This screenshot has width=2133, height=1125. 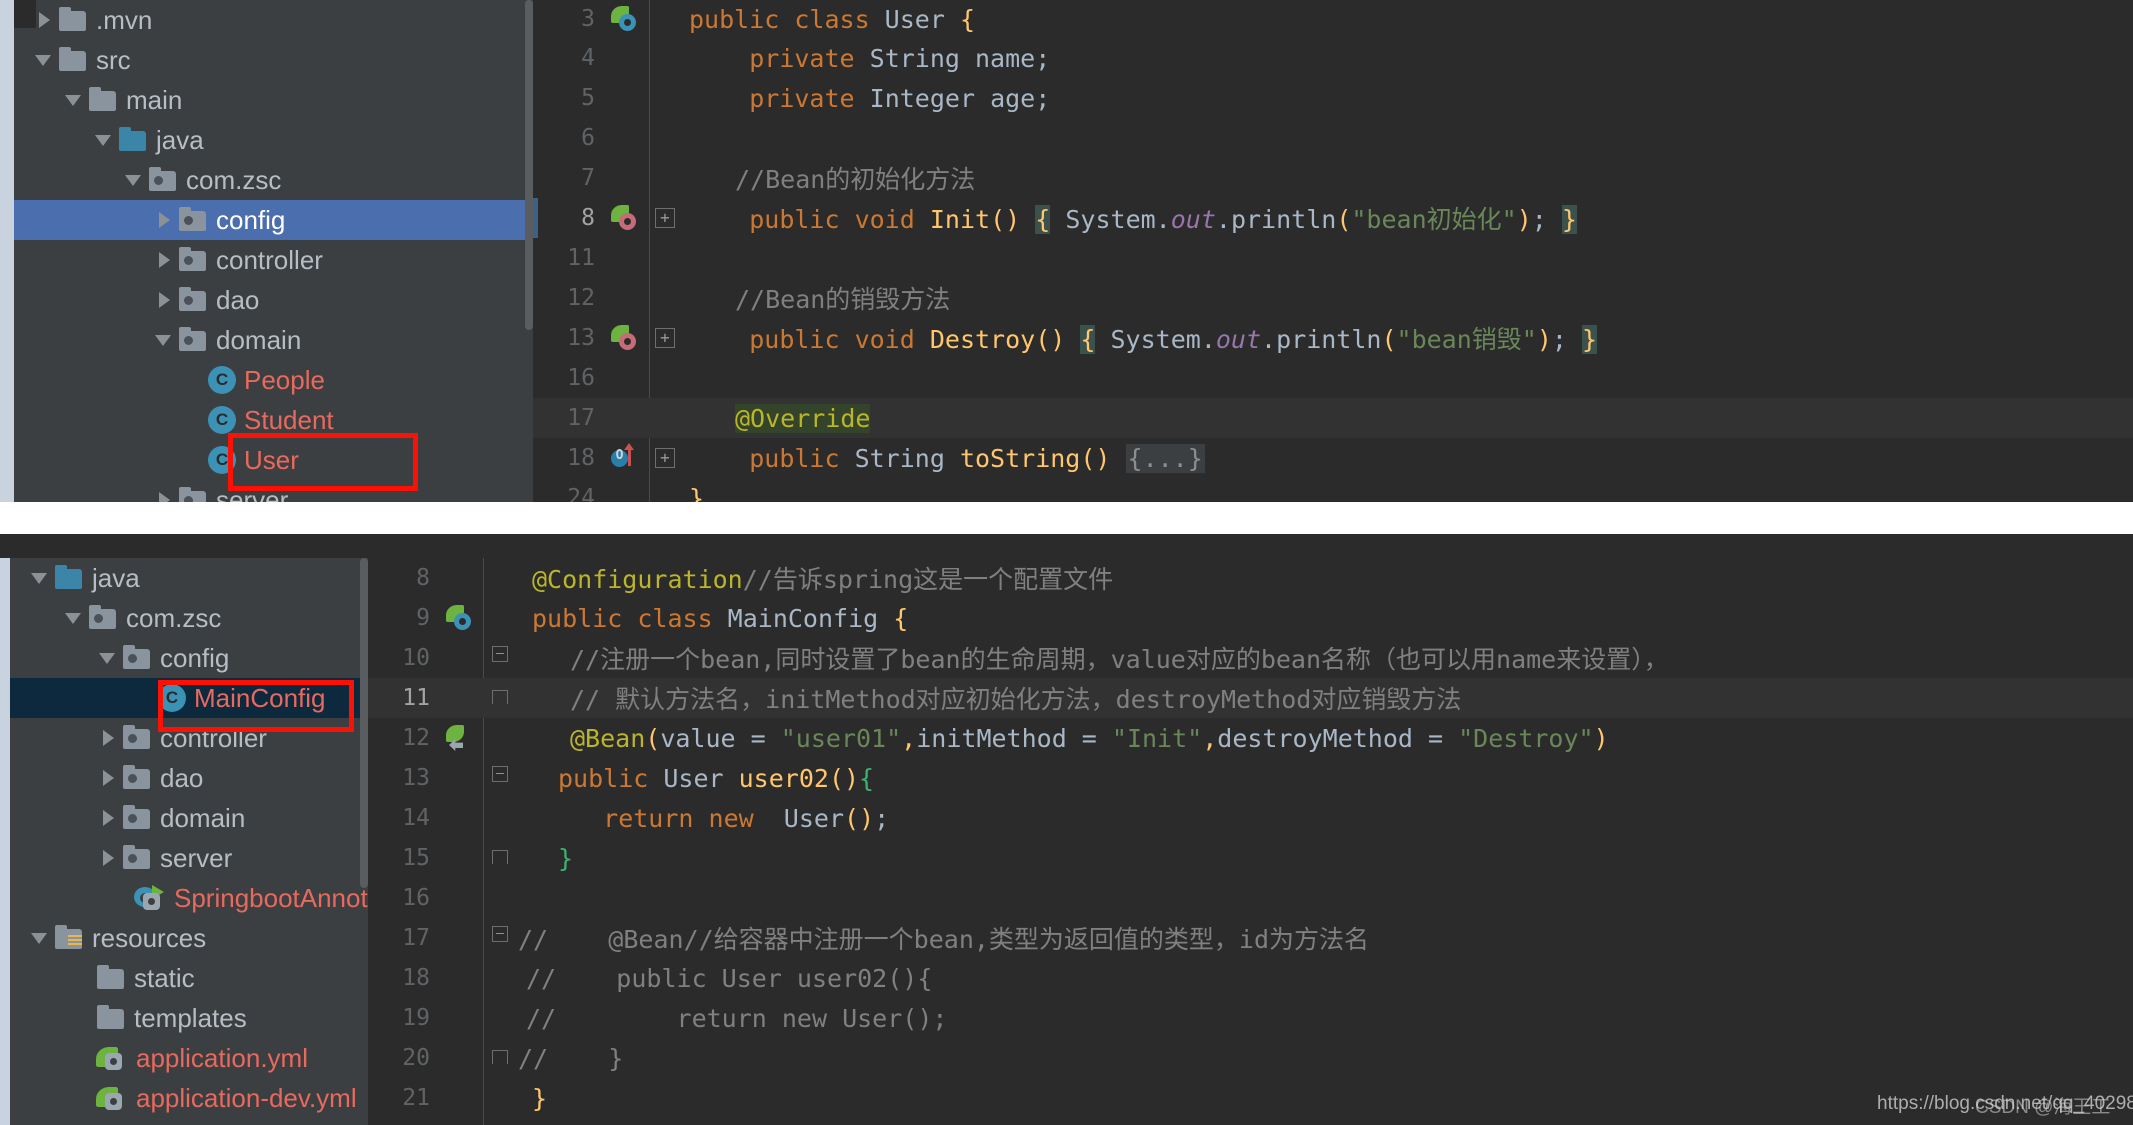 What do you see at coordinates (1165, 458) in the screenshot?
I see `collapsed-body-chip: {...}` at bounding box center [1165, 458].